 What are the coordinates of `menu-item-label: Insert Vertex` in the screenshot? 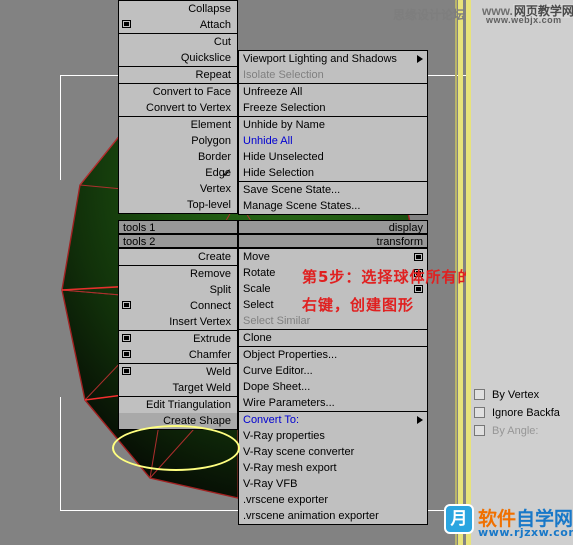 It's located at (200, 322).